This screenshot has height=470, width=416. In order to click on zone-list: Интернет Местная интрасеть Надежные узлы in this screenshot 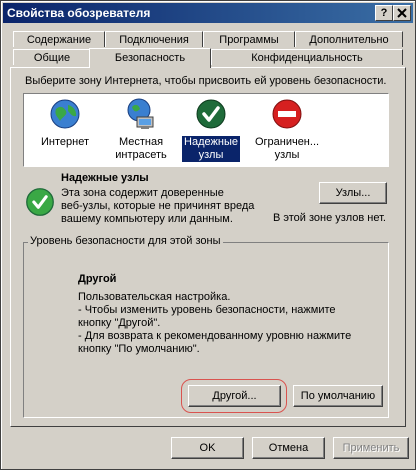, I will do `click(206, 130)`.